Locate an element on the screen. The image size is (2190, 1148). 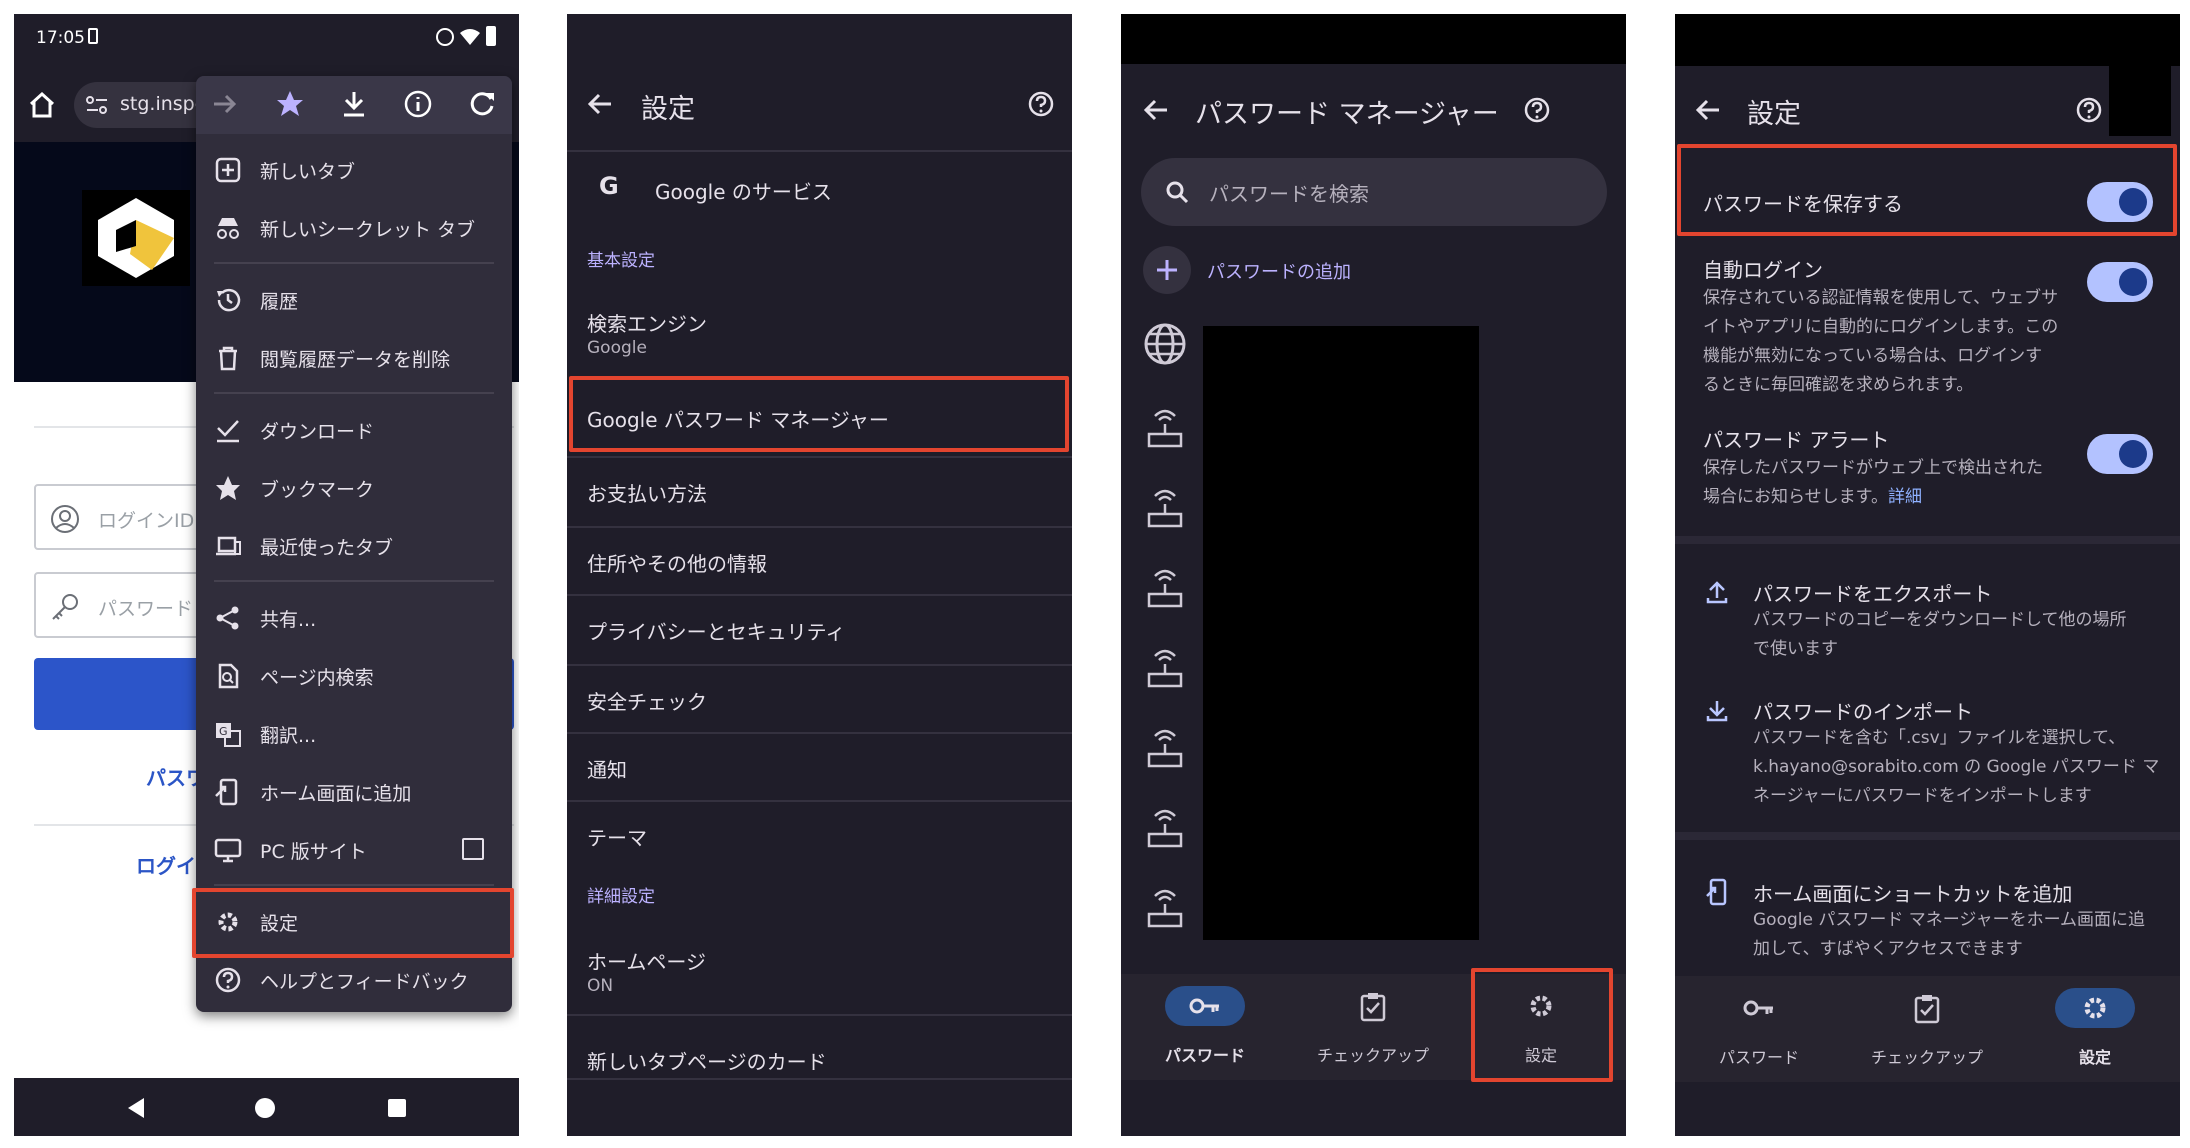
settings-addresses: 住所やその他の情報 is located at coordinates (819, 562).